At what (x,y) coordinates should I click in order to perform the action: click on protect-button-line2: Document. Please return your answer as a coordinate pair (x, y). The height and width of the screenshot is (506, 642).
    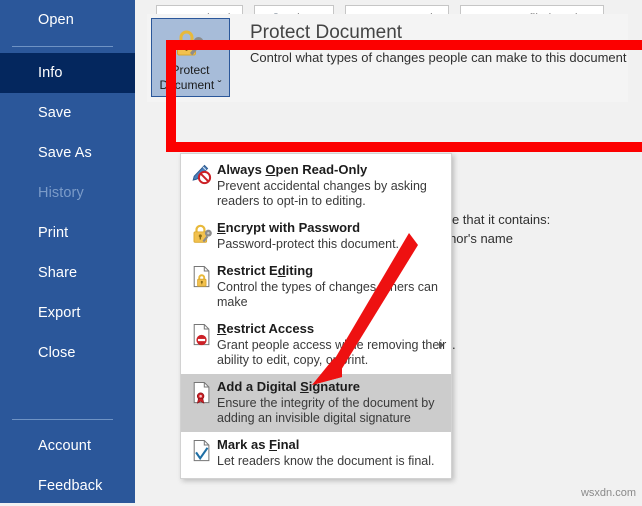
    Looking at the image, I should click on (187, 85).